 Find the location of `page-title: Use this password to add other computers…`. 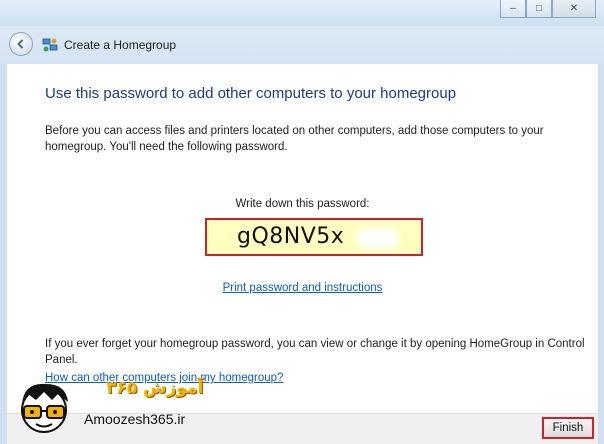

page-title: Use this password to add other computers… is located at coordinates (251, 93).